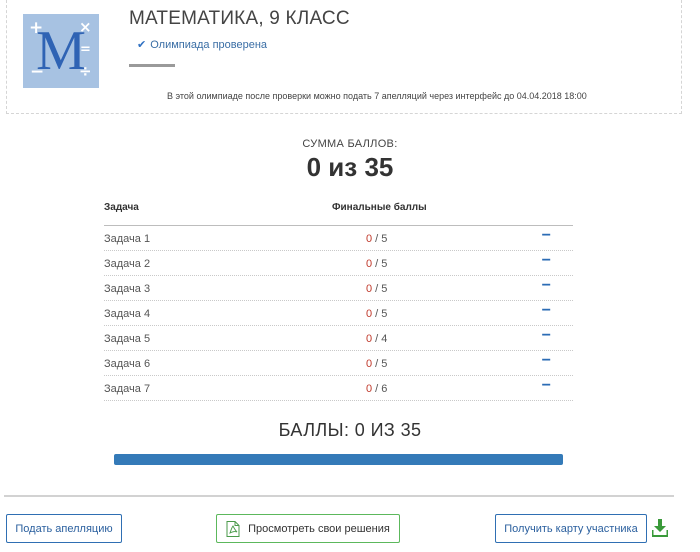 This screenshot has width=700, height=552. I want to click on task-name: Задача 3, so click(127, 289).